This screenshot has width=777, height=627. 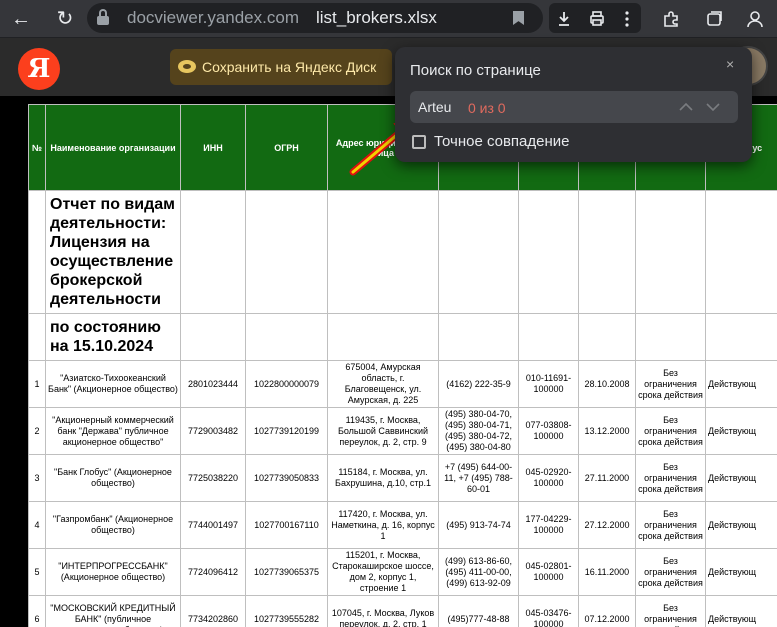 I want to click on issued-date-cell: 28.10.2008, so click(x=607, y=384).